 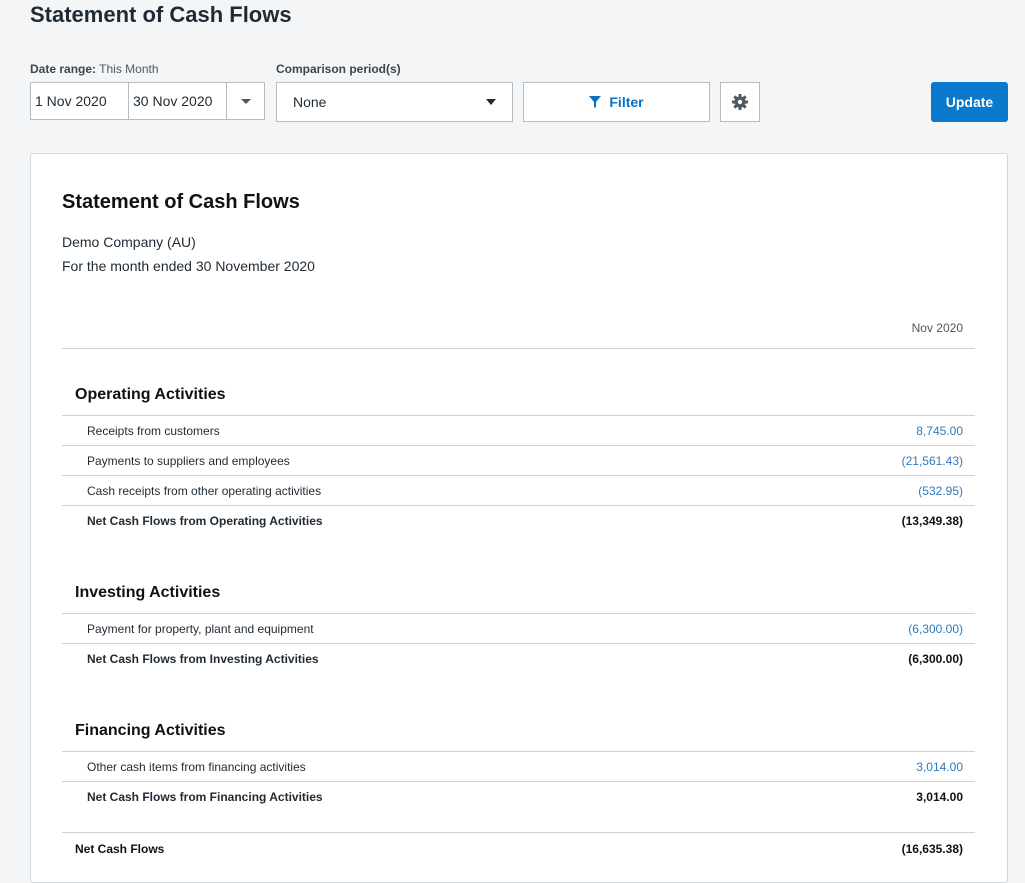 I want to click on date-range-dropdown-button, so click(x=245, y=101).